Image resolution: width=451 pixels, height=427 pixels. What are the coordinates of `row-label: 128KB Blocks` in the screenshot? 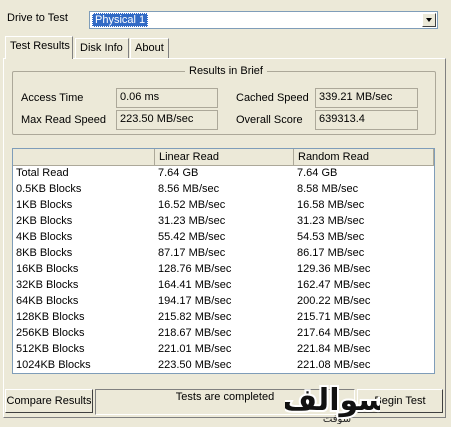 It's located at (50, 317).